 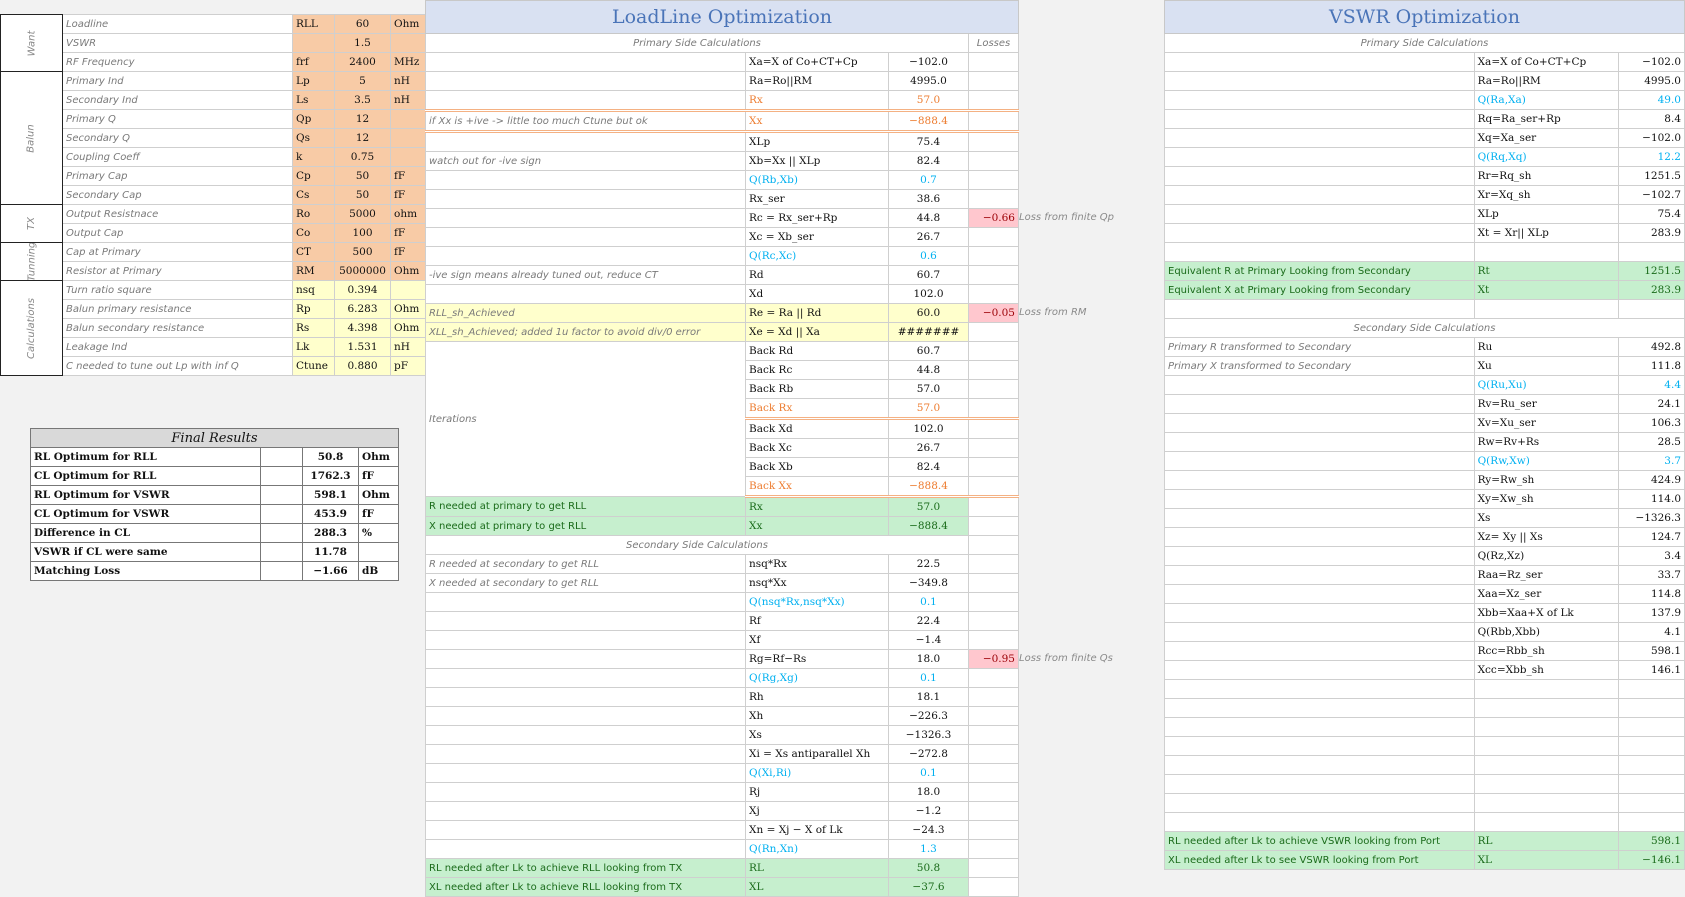 What do you see at coordinates (1651, 366) in the screenshot?
I see `vswr-value: 111.8` at bounding box center [1651, 366].